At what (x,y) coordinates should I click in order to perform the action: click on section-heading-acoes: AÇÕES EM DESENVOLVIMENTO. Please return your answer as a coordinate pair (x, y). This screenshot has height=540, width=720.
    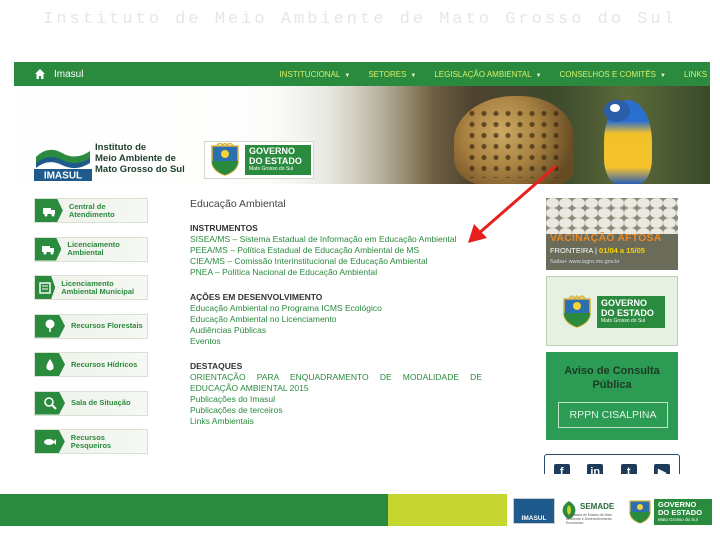
    Looking at the image, I should click on (256, 297).